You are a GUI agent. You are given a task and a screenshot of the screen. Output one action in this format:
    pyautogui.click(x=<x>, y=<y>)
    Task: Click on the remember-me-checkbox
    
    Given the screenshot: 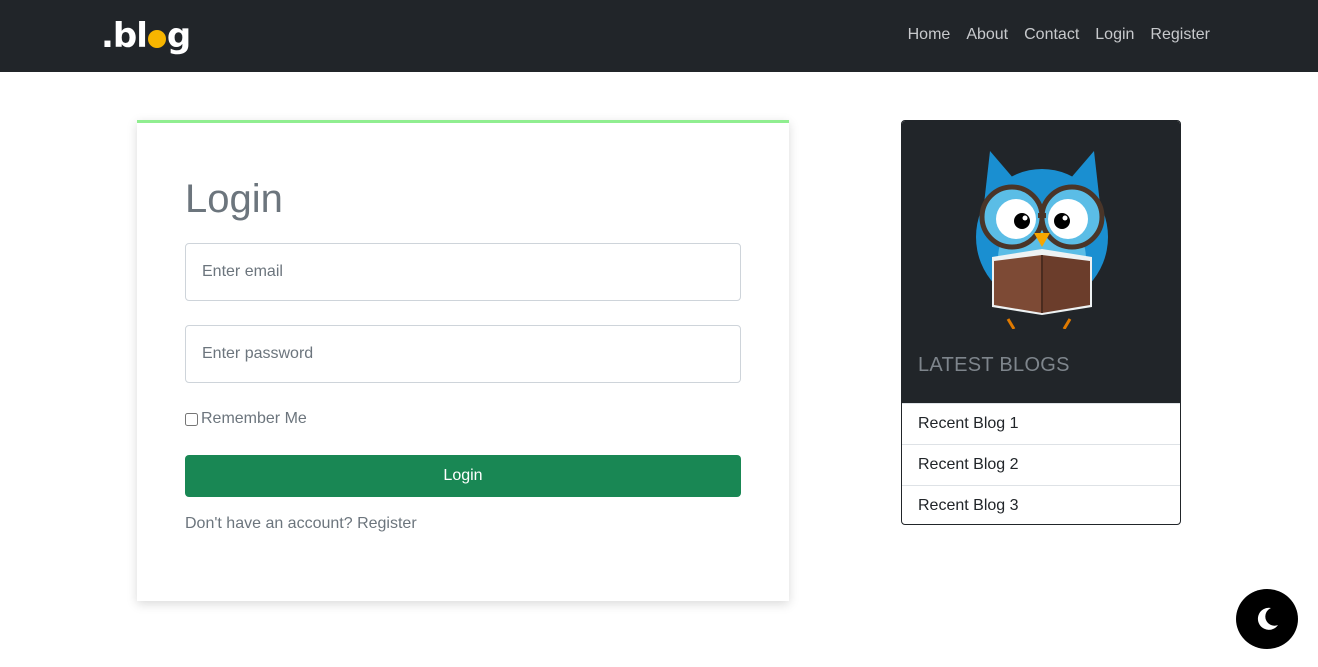 What is the action you would take?
    pyautogui.click(x=191, y=419)
    